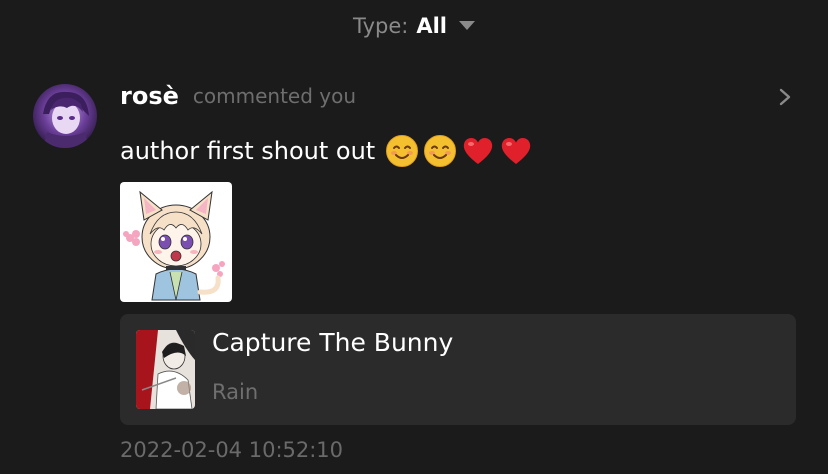  Describe the element at coordinates (466, 25) in the screenshot. I see `triangle-down-icon` at that location.